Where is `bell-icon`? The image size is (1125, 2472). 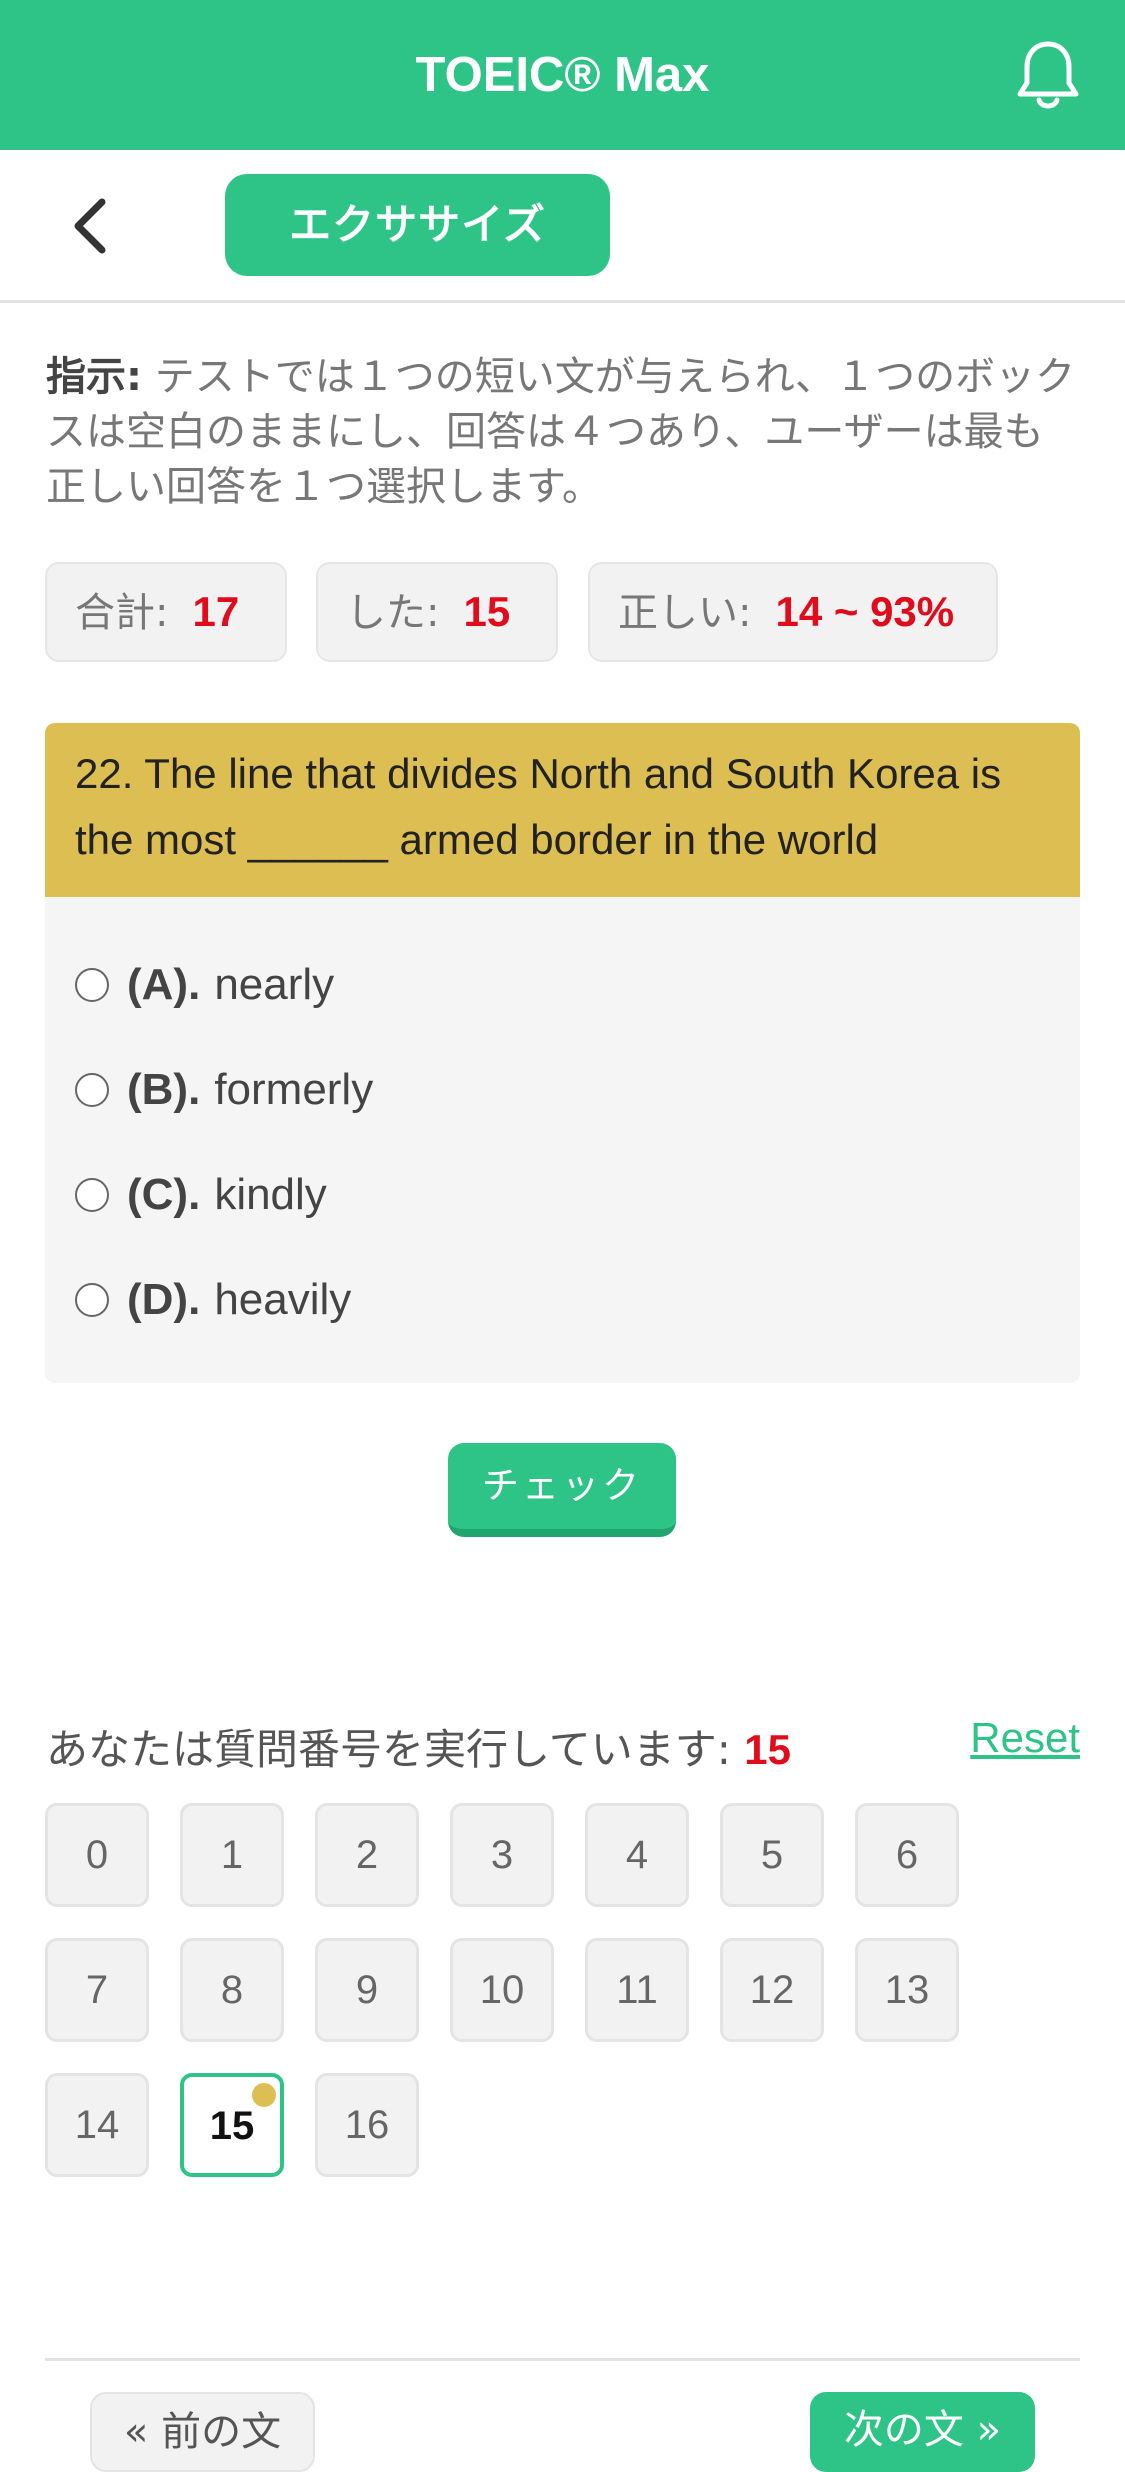
bell-icon is located at coordinates (1048, 75).